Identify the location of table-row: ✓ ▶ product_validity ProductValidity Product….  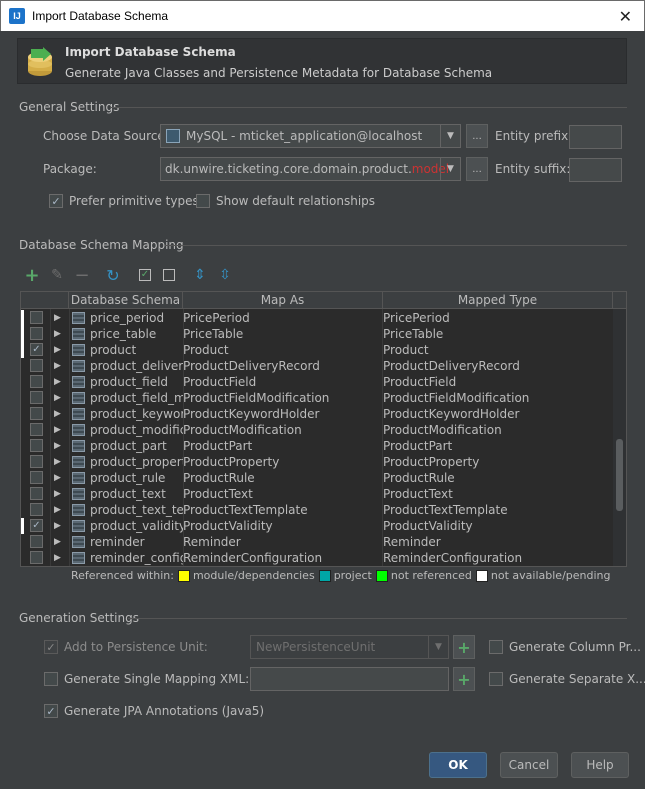
(318, 526).